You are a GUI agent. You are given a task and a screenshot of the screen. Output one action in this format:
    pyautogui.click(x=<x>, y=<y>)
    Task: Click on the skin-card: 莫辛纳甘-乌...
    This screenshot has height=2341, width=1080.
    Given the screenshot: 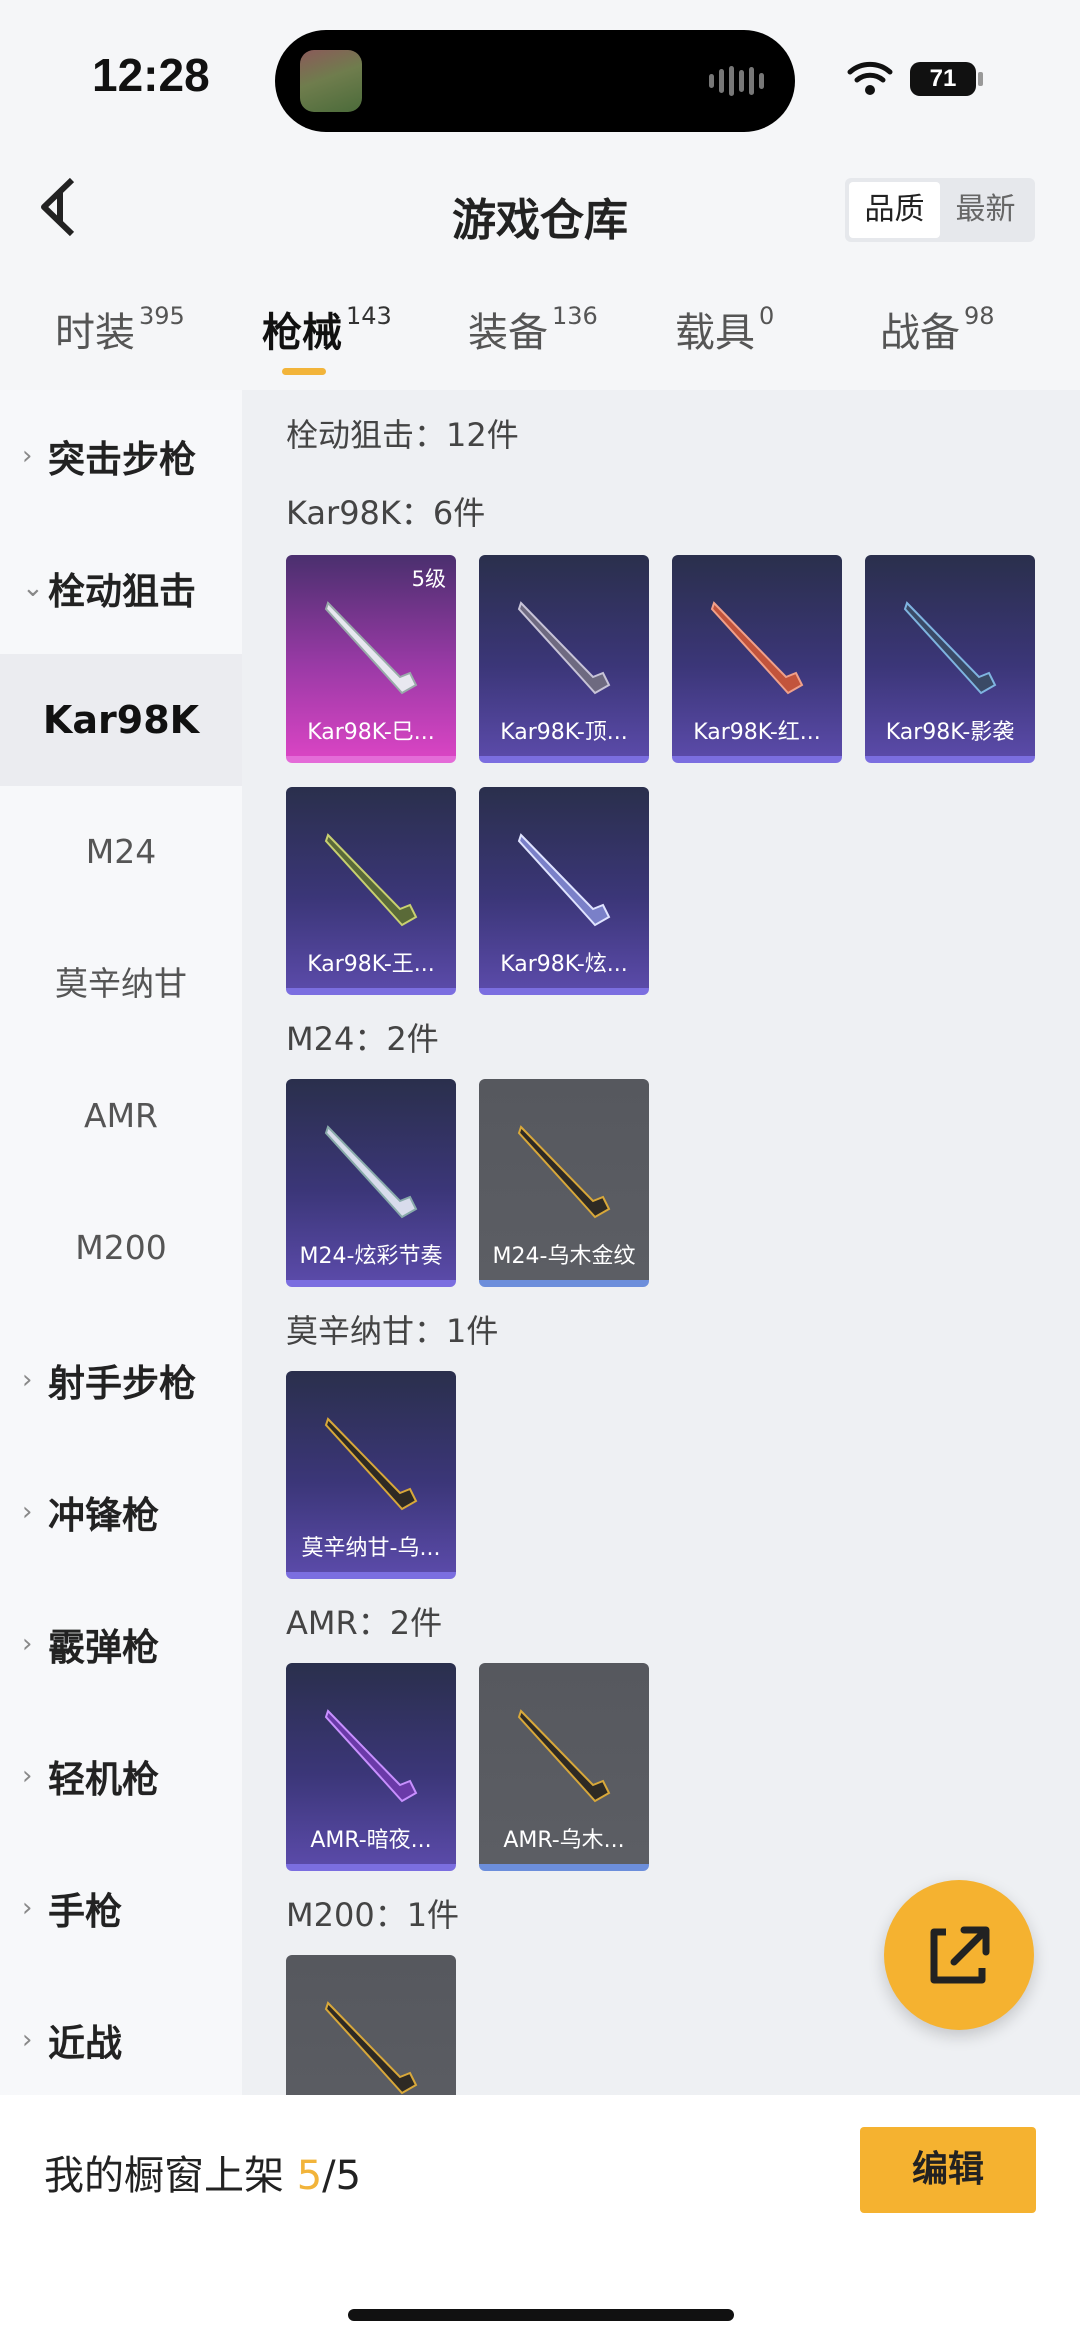 What is the action you would take?
    pyautogui.click(x=371, y=1475)
    